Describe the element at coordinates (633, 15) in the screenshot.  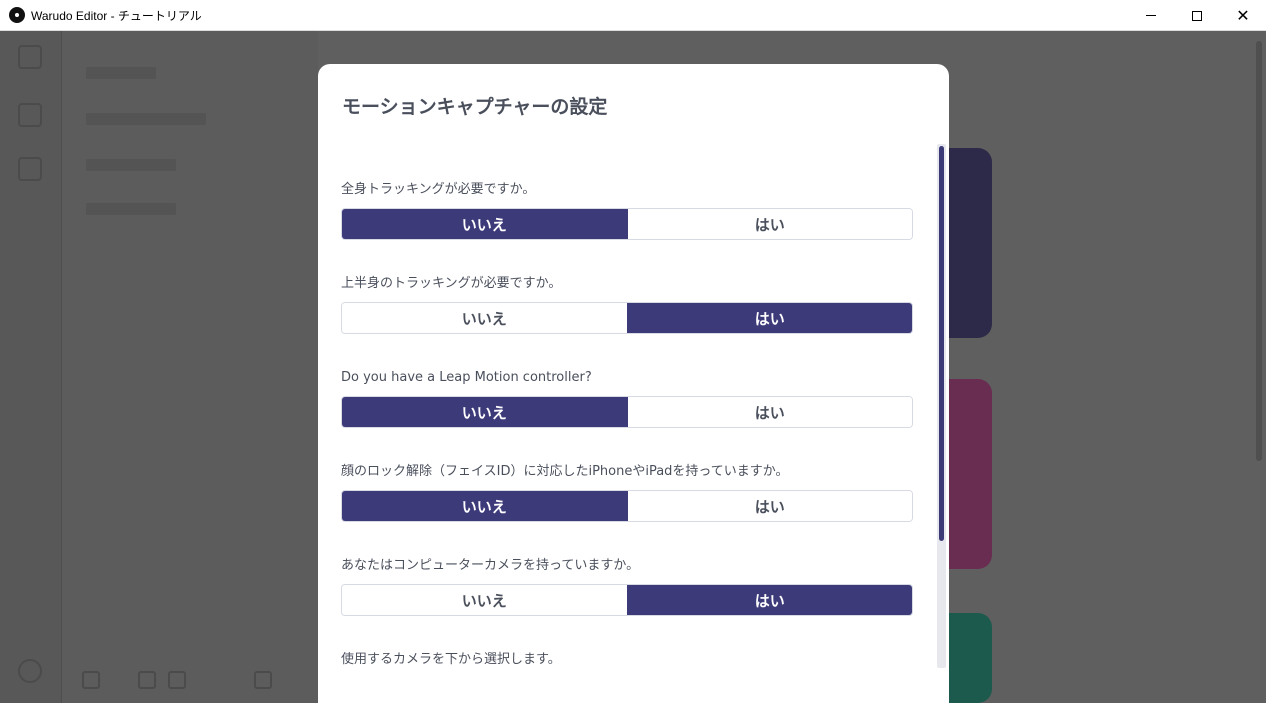
I see `window-titlebar: Warudo Editor - チュートリアル ✕` at that location.